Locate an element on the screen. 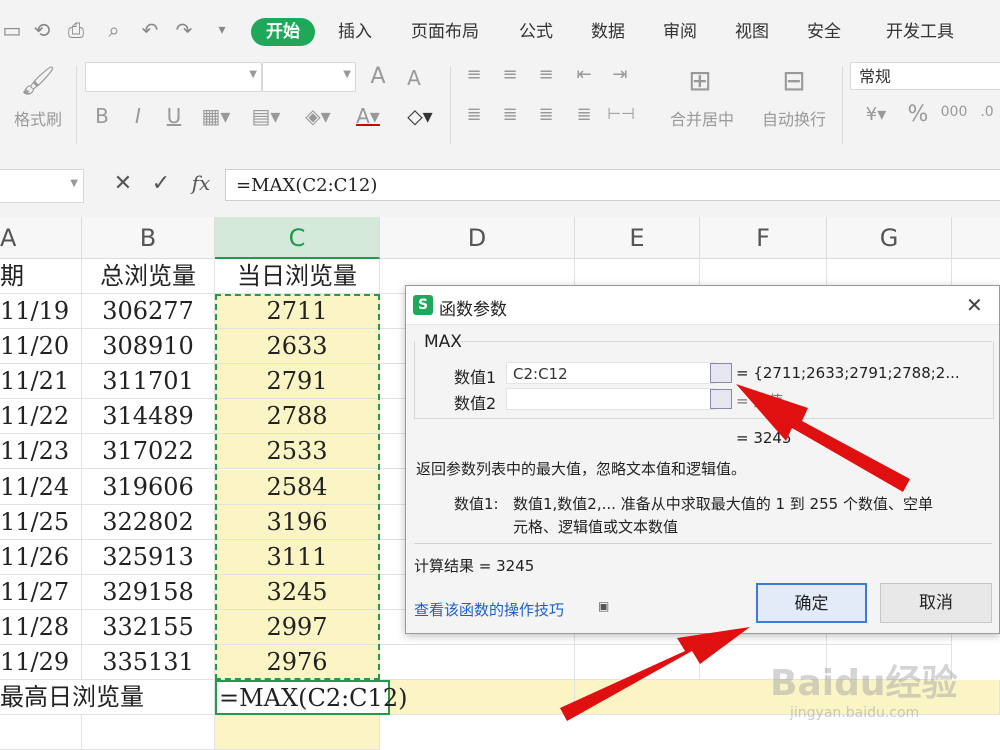  justify-icon: ≣ is located at coordinates (584, 114).